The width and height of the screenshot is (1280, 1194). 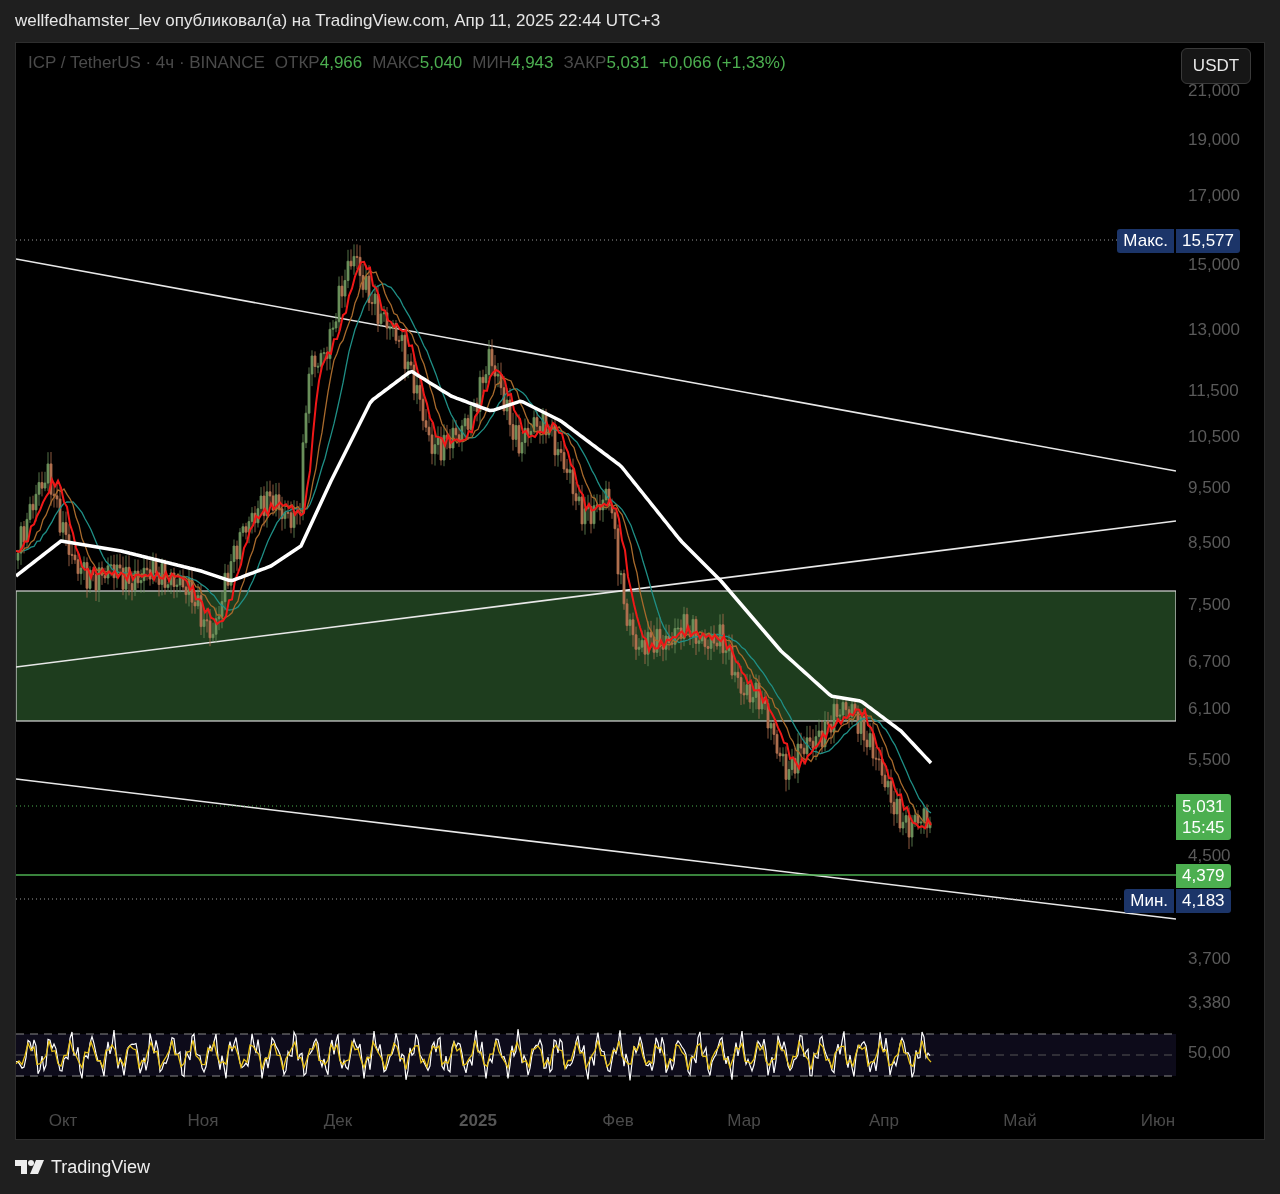 I want to click on price-tag-label: Мин., so click(x=1149, y=901).